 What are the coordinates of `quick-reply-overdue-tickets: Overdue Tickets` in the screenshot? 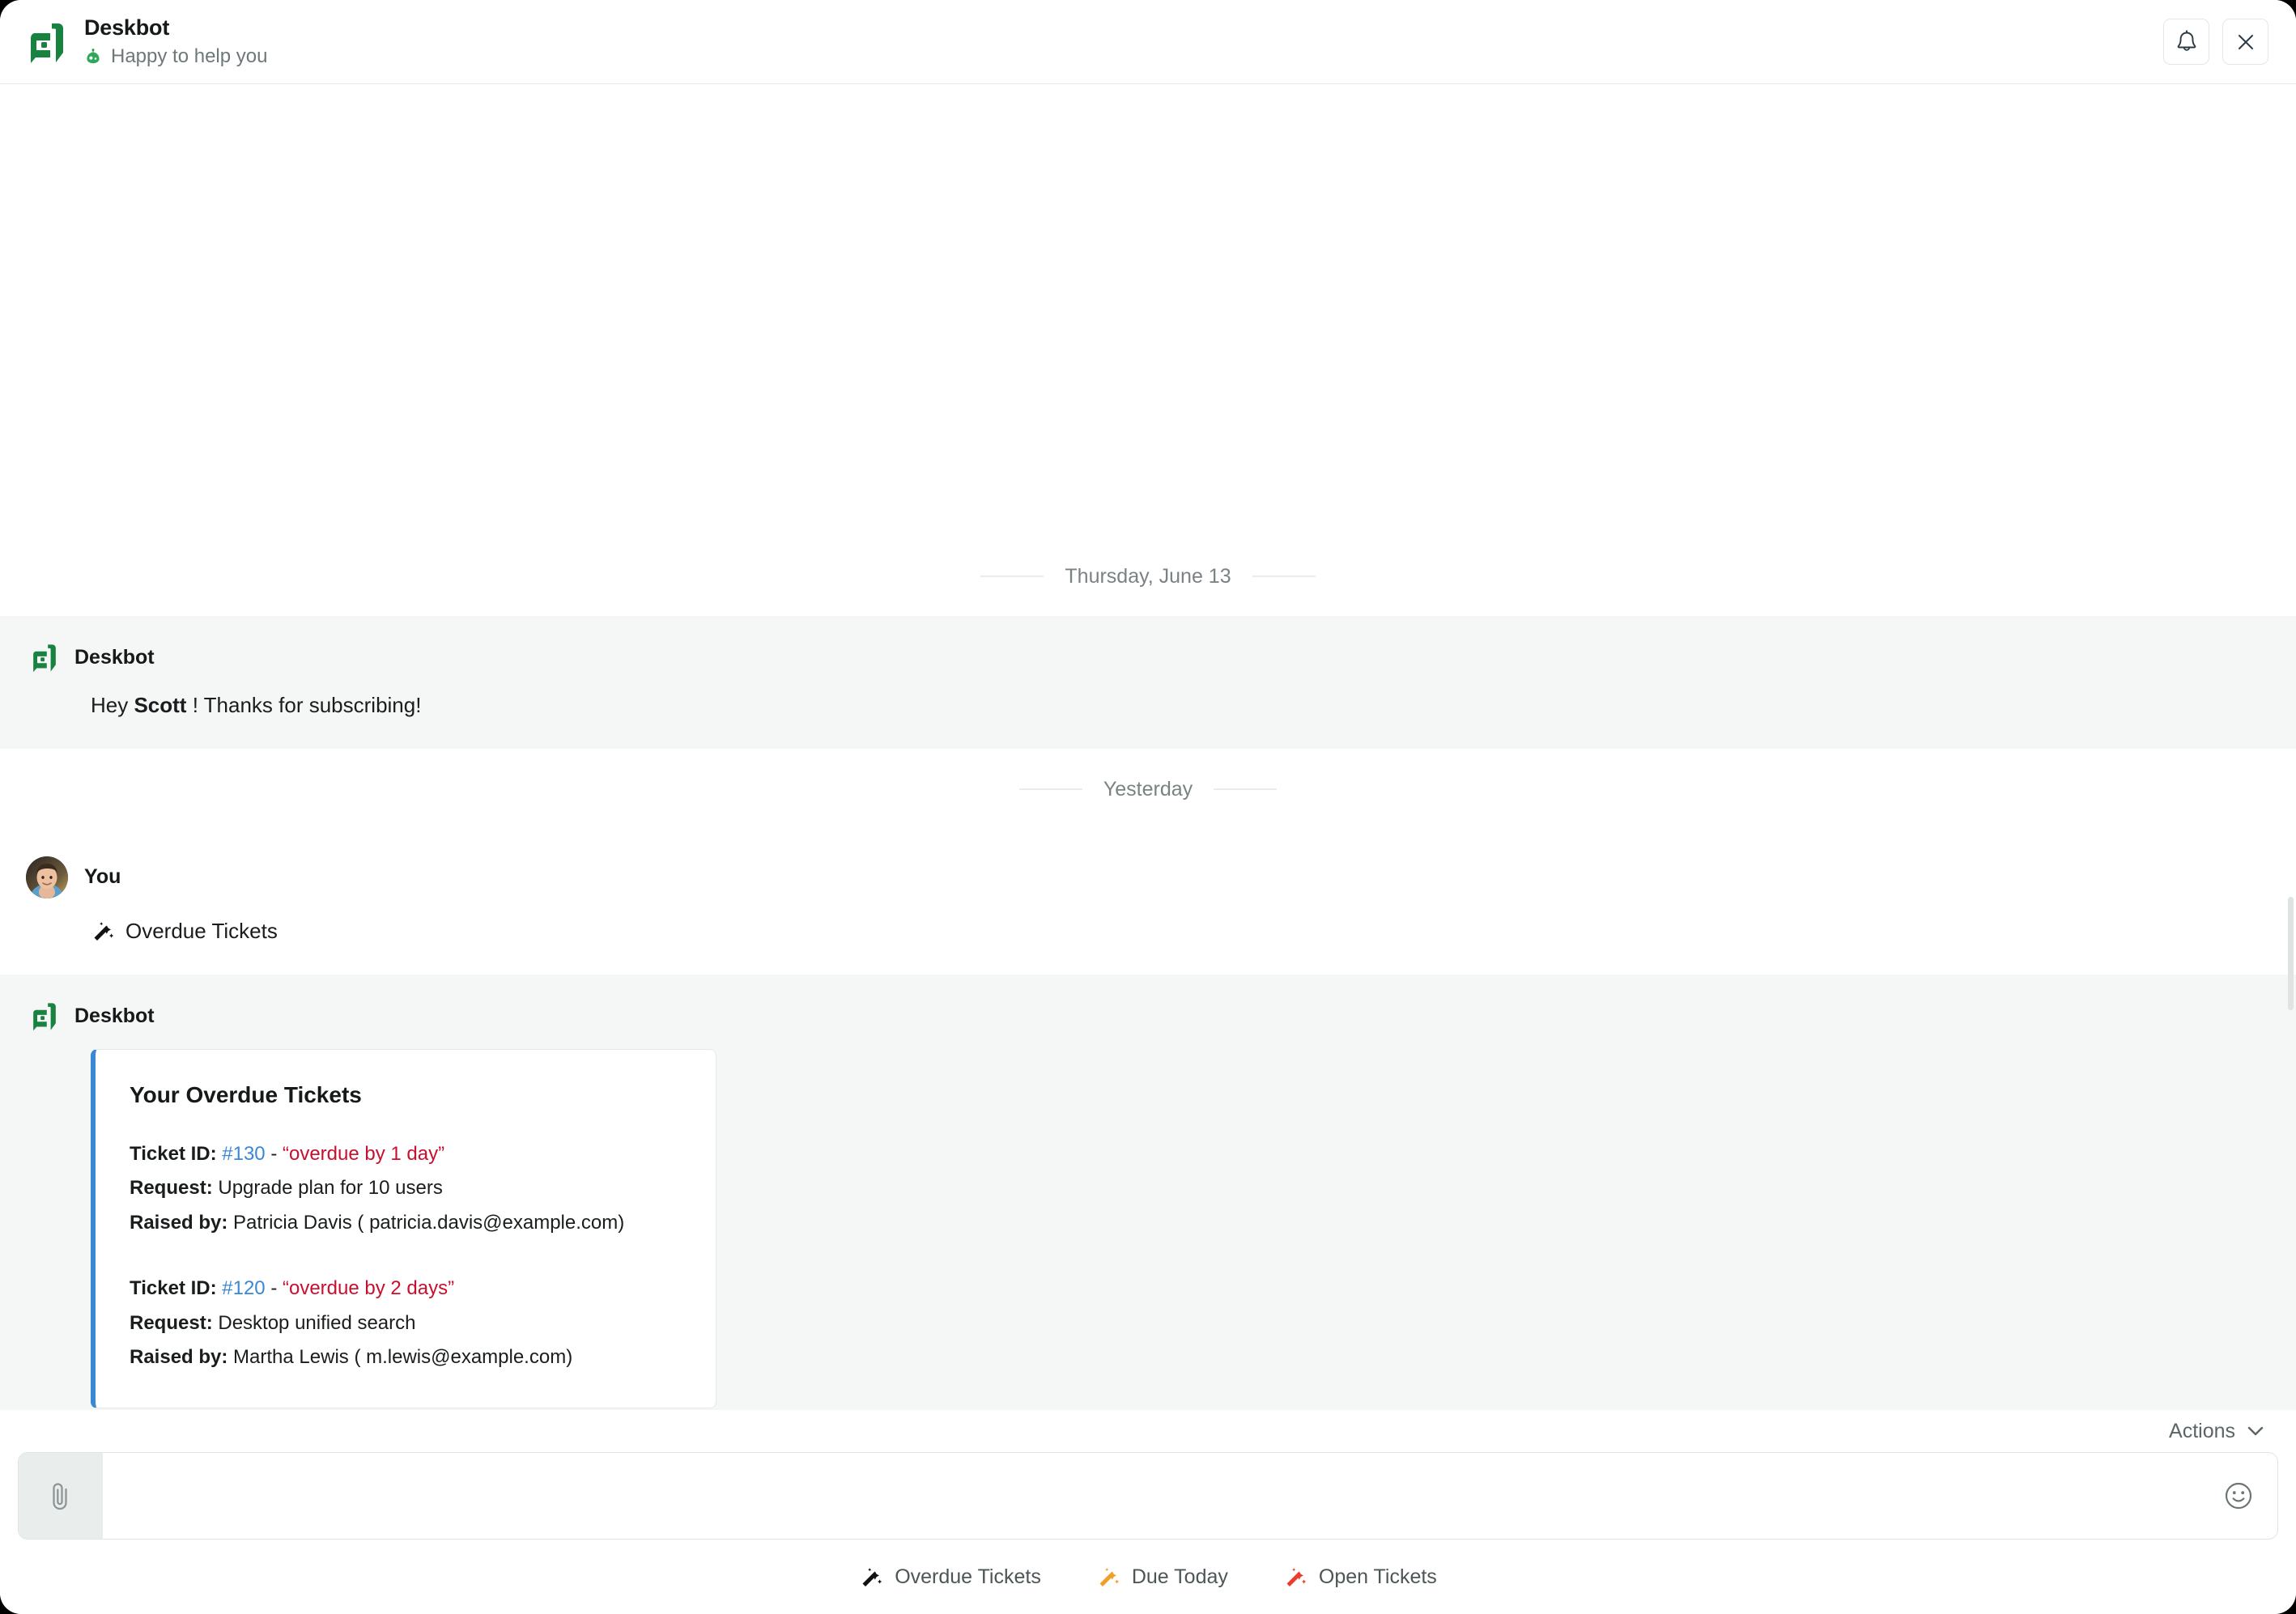 It's located at (950, 1577).